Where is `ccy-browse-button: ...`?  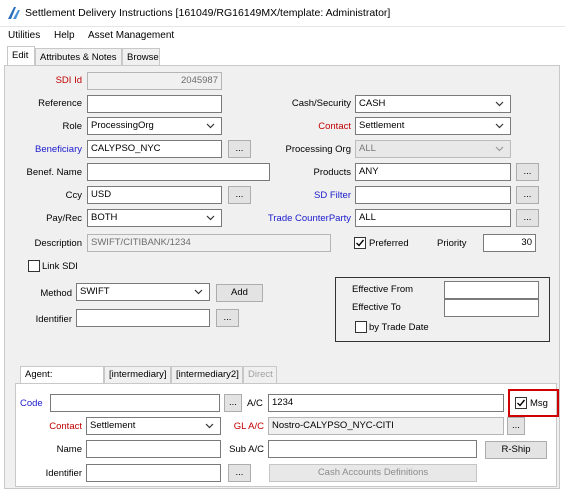 ccy-browse-button: ... is located at coordinates (239, 195).